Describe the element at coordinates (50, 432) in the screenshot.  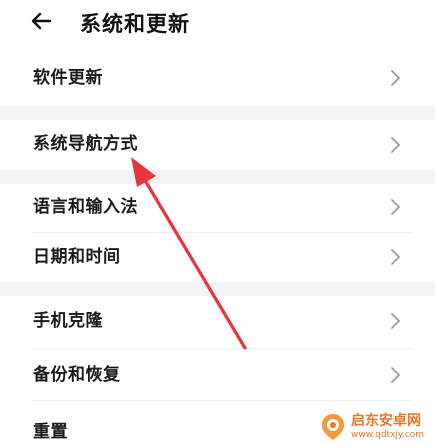
I see `menu-item-label: 重置` at that location.